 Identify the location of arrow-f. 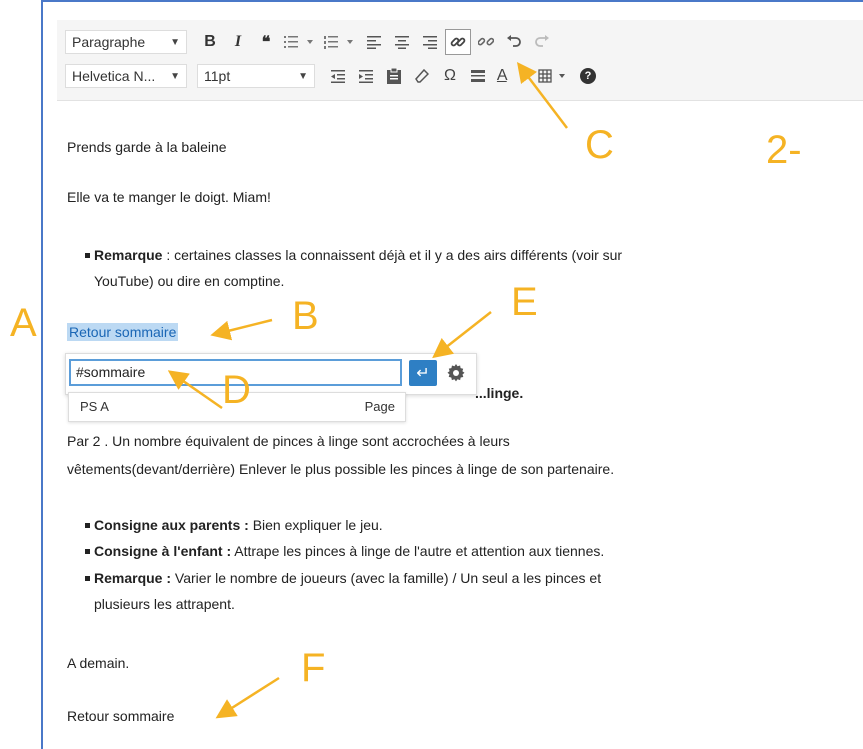
(247, 697).